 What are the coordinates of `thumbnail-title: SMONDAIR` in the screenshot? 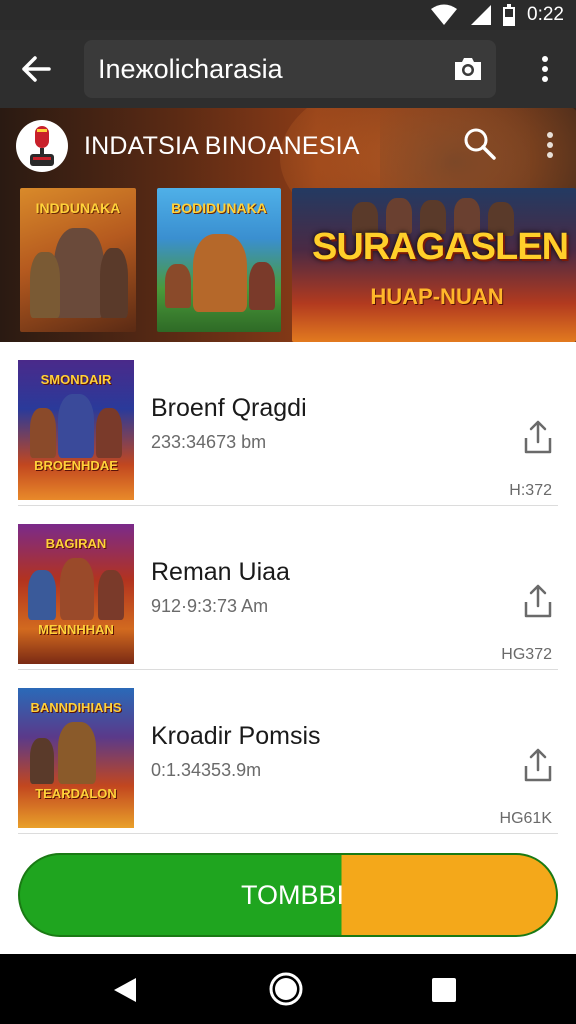 It's located at (76, 379).